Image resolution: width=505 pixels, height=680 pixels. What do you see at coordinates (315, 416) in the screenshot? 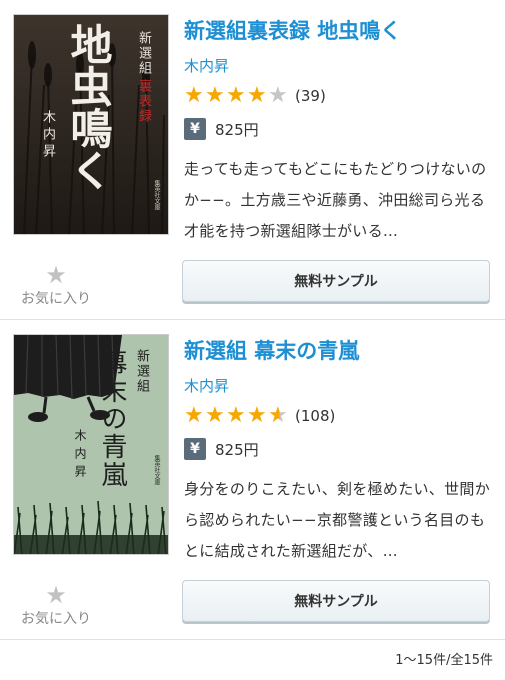
I see `rating-count: (108)` at bounding box center [315, 416].